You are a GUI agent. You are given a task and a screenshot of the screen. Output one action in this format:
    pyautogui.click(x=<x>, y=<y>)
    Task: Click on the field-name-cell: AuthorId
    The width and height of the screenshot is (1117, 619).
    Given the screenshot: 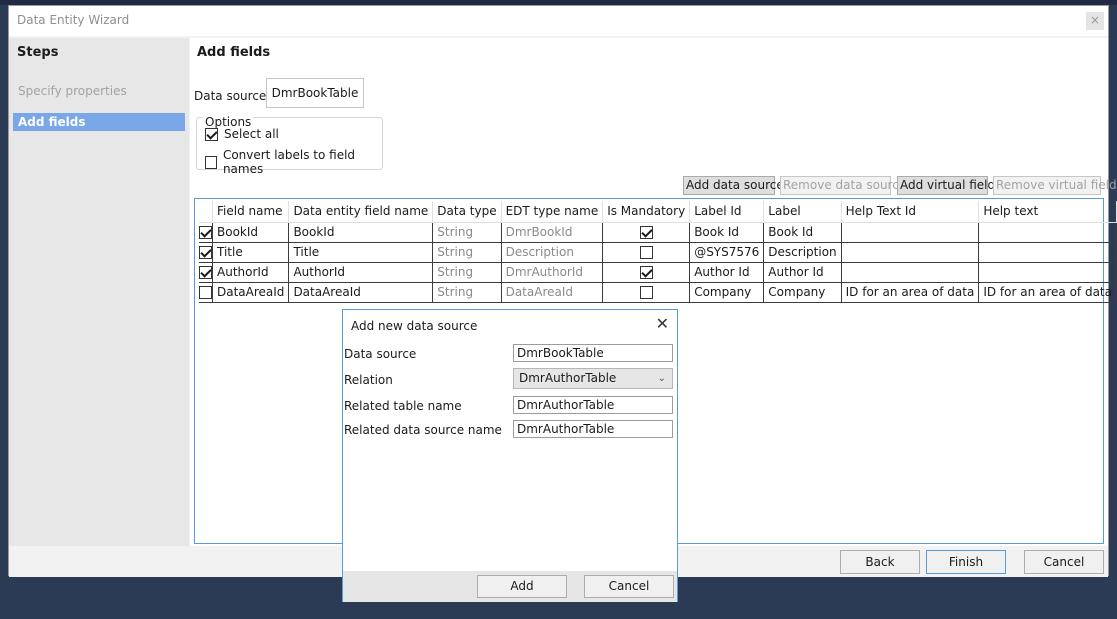 What is the action you would take?
    pyautogui.click(x=251, y=272)
    